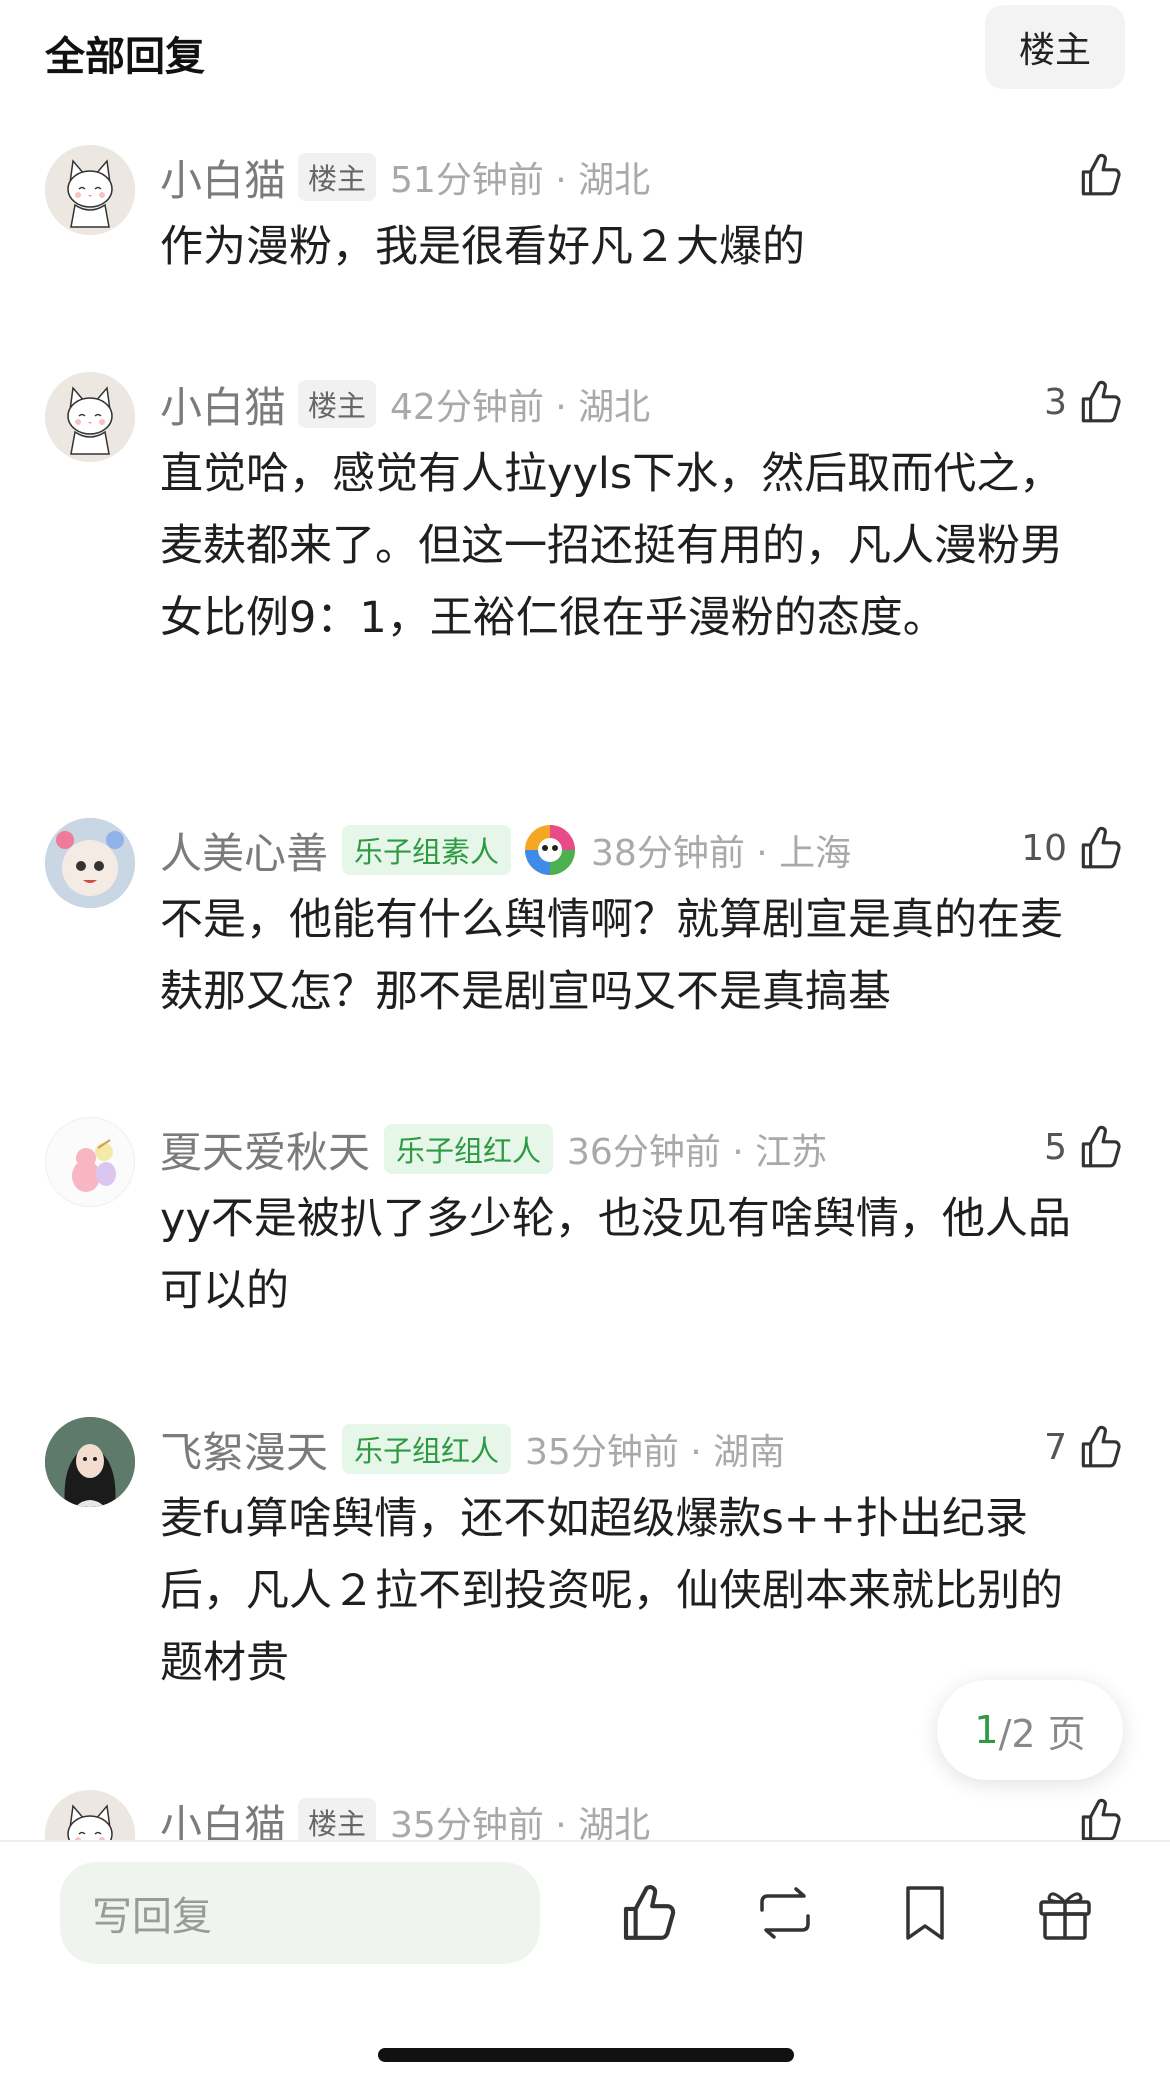 This screenshot has height=2087, width=1170. I want to click on like-count: 10, so click(1044, 848).